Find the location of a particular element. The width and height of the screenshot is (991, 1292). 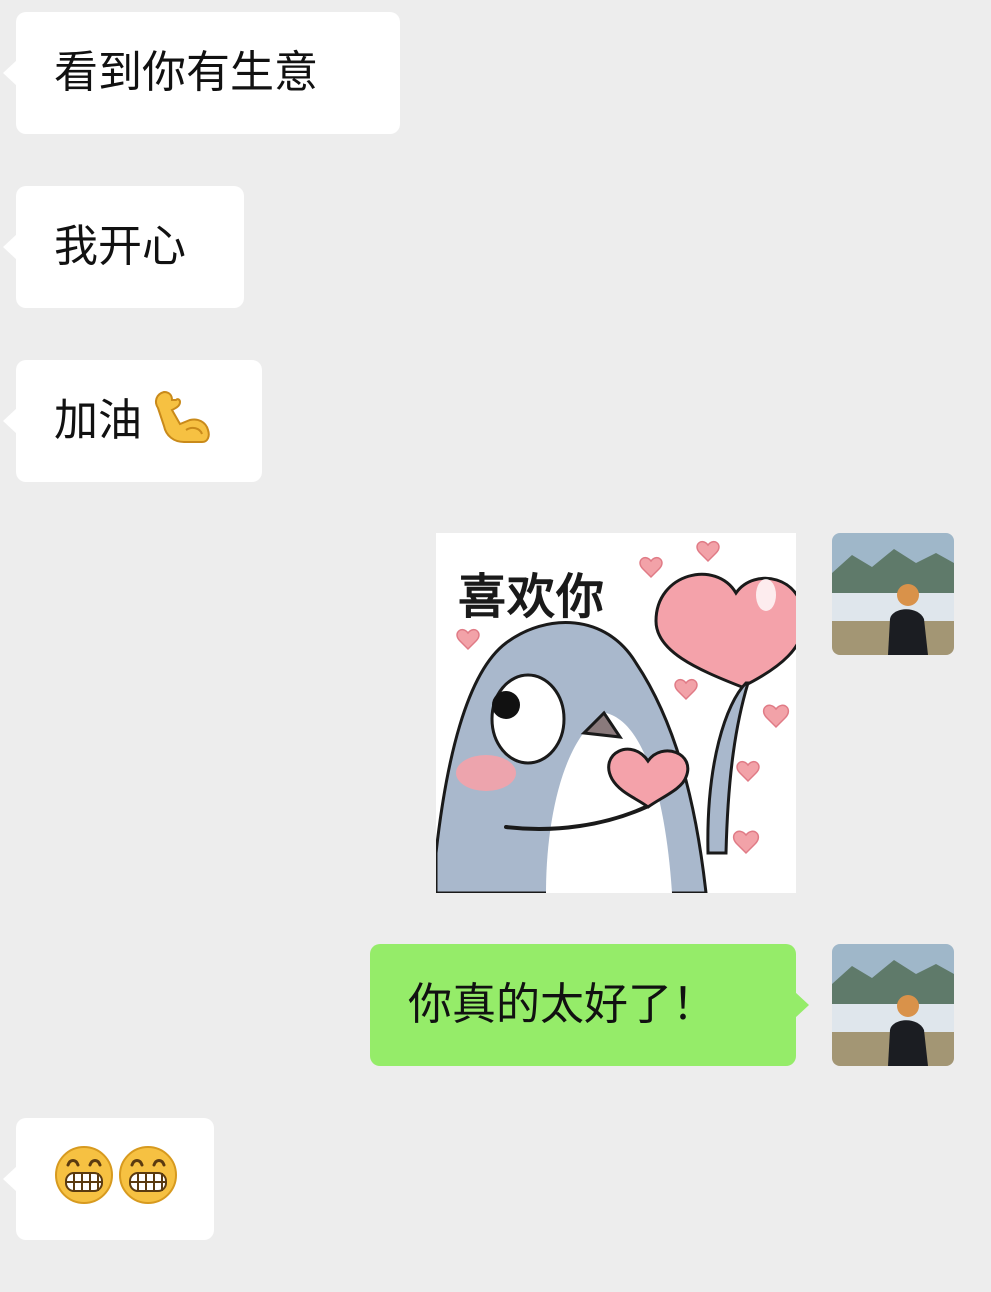

message-text: 加油 is located at coordinates (98, 420).